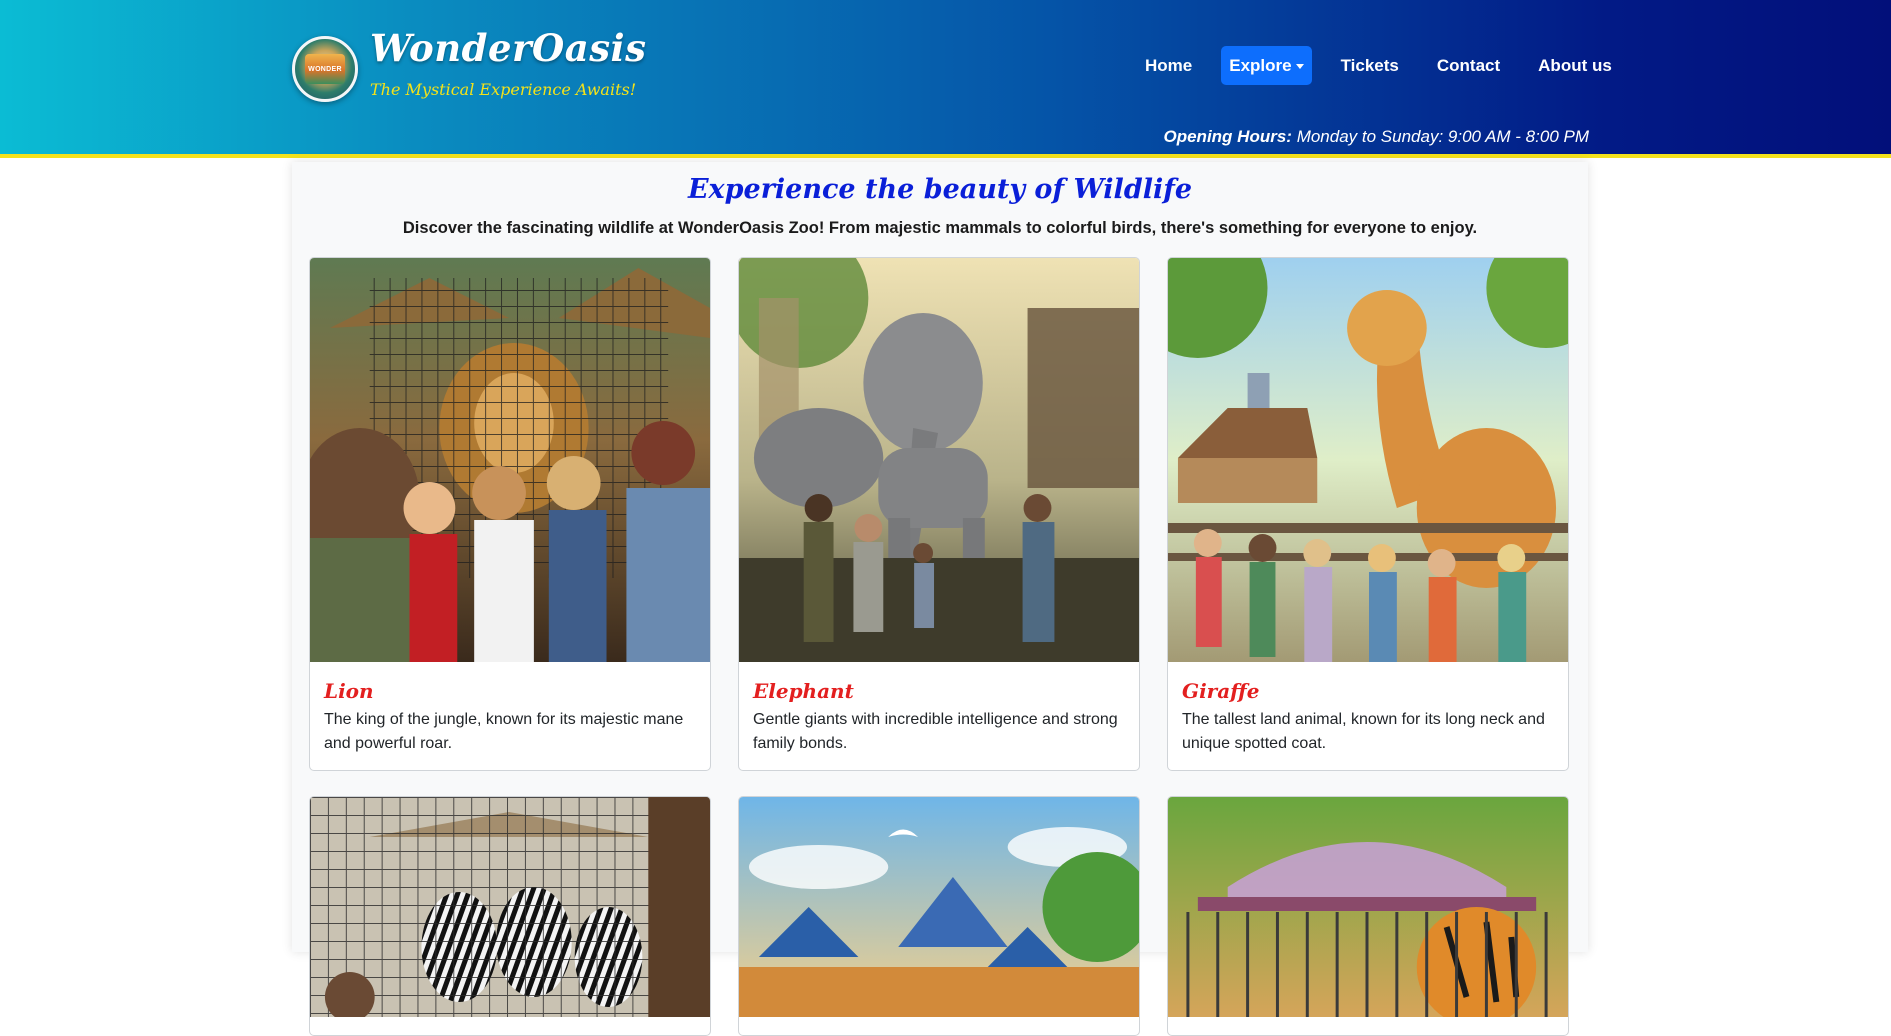 The image size is (1891, 1036). Describe the element at coordinates (503, 89) in the screenshot. I see `brand-tagline: The Mystical Experience Awaits!` at that location.